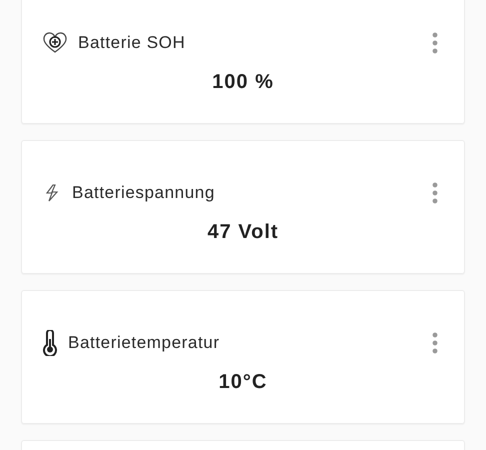 This screenshot has width=486, height=450. Describe the element at coordinates (132, 43) in the screenshot. I see `card-title: Batterie SOH` at that location.